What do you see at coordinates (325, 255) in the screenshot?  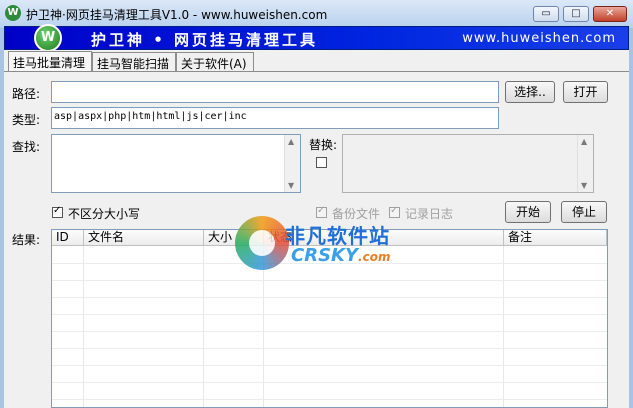 I see `watermark-en-text: CRSKY` at bounding box center [325, 255].